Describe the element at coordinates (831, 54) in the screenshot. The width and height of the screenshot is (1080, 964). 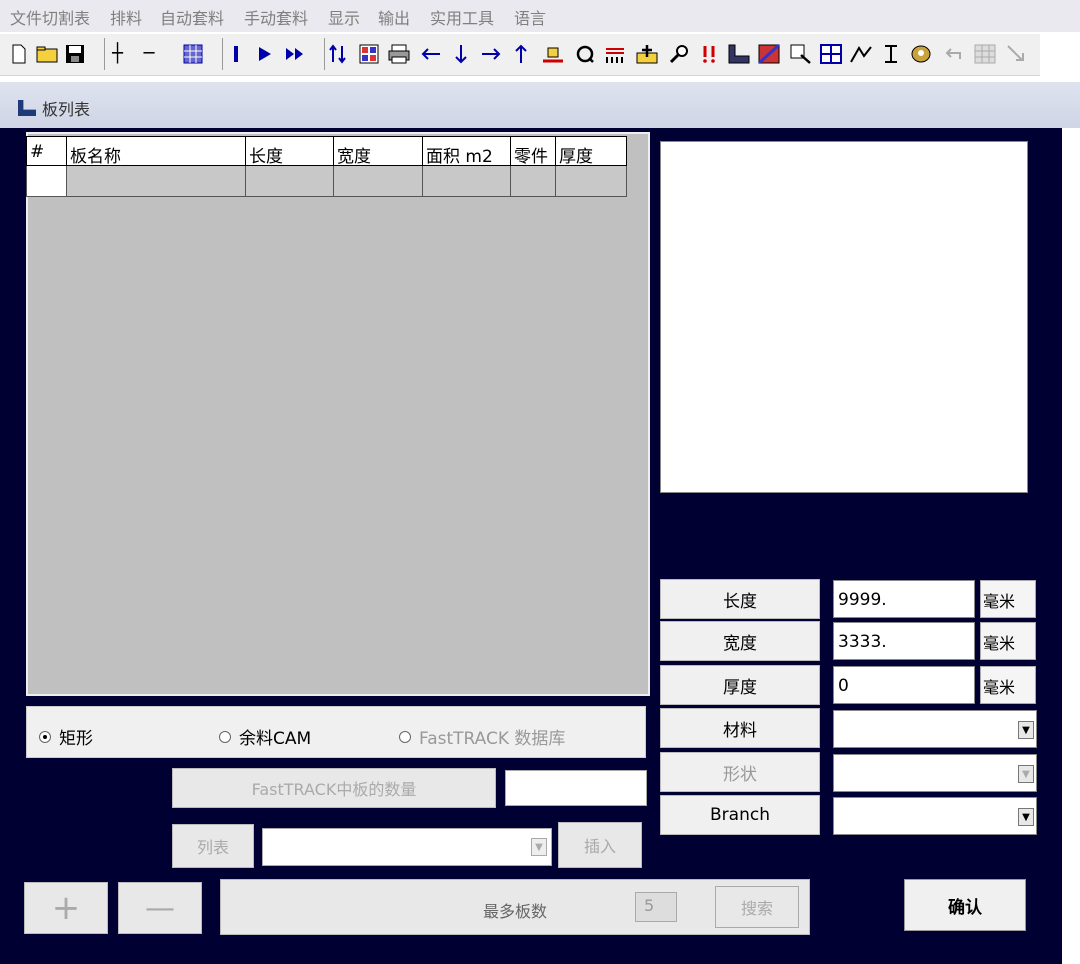
I see `zoom-all-icon` at that location.